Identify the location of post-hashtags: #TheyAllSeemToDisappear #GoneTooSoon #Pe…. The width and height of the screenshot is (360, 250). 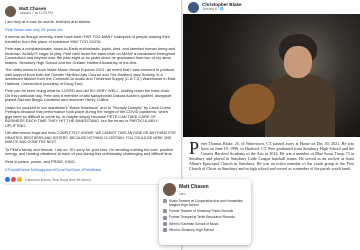
(90, 169).